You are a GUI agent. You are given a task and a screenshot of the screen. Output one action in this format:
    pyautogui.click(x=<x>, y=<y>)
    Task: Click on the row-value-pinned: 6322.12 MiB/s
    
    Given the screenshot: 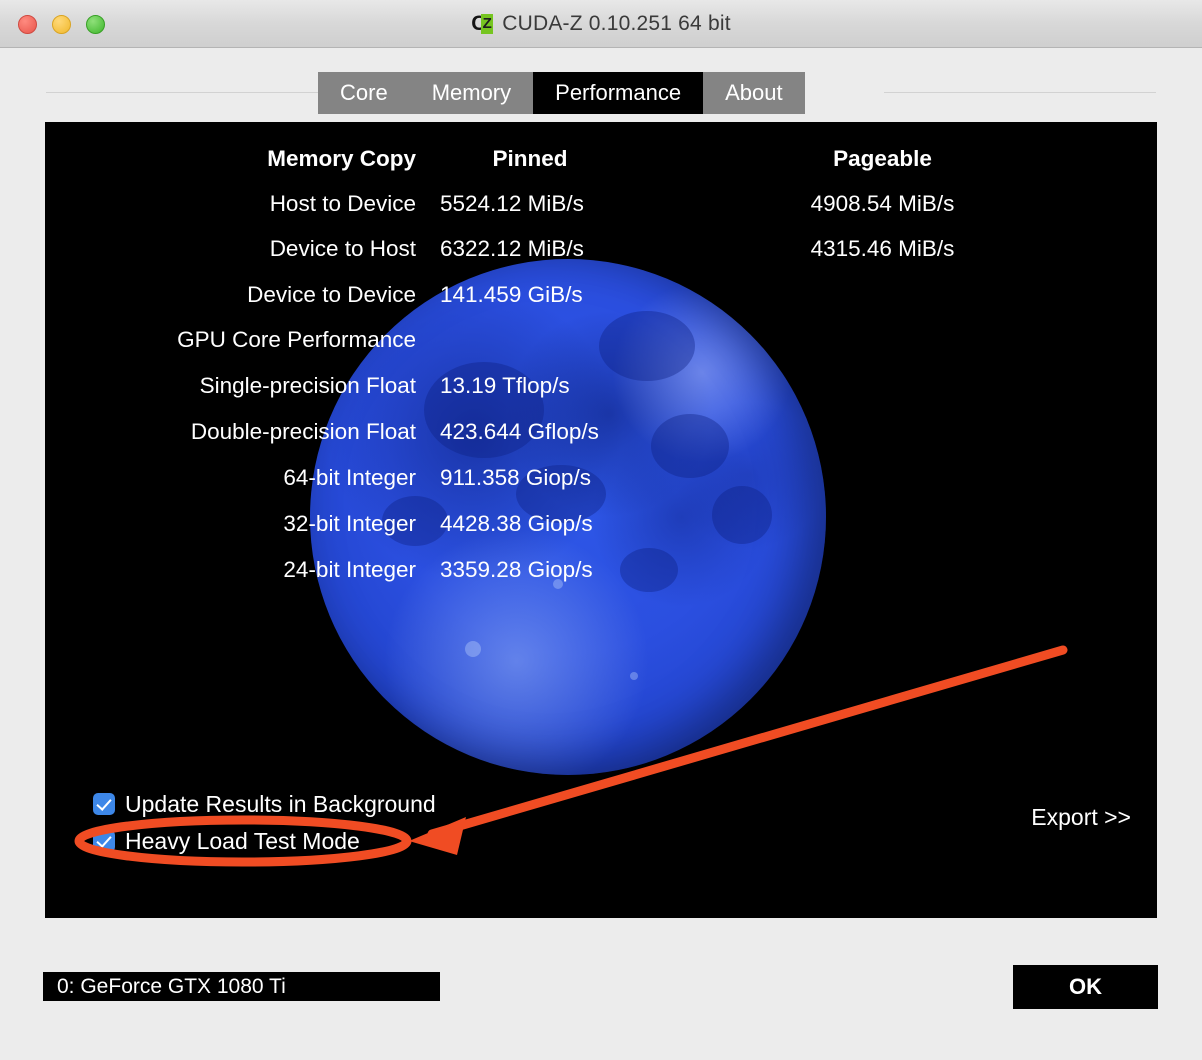 What is the action you would take?
    pyautogui.click(x=512, y=248)
    